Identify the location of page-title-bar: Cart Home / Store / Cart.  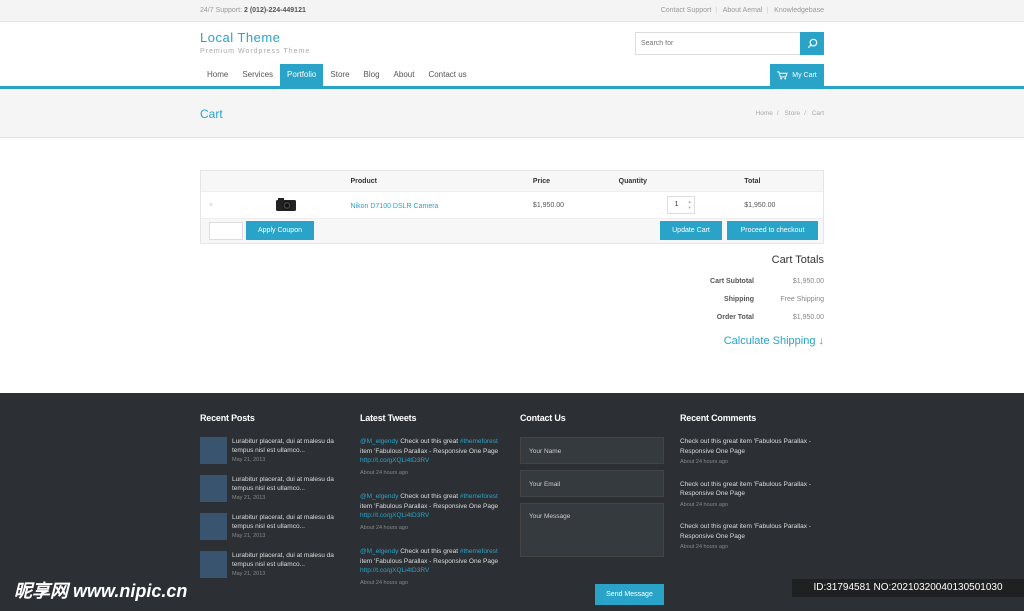
(512, 113).